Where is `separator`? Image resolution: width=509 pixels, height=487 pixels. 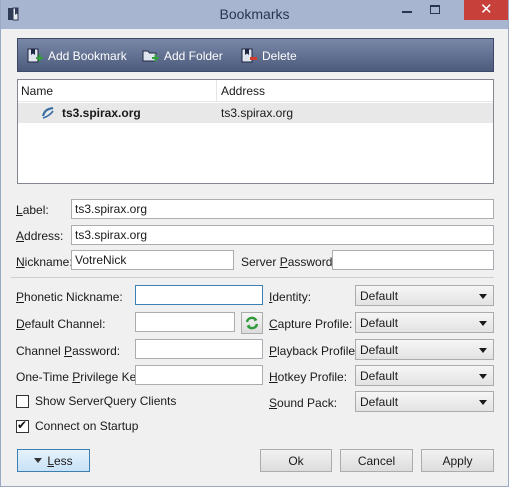 separator is located at coordinates (252, 277).